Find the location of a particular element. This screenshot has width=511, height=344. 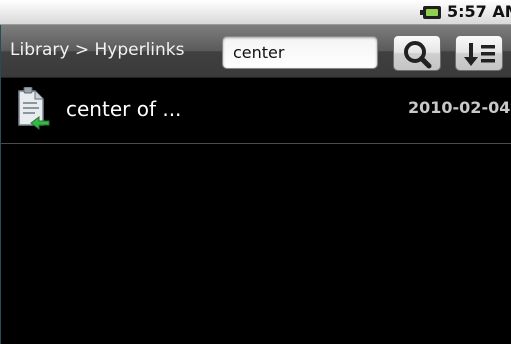

list-item-date: 2010-02-04 is located at coordinates (459, 107).